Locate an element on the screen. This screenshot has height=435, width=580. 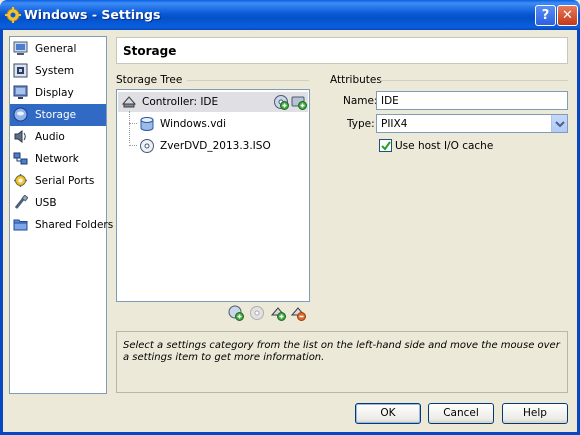
help-title-button: ? is located at coordinates (545, 15).